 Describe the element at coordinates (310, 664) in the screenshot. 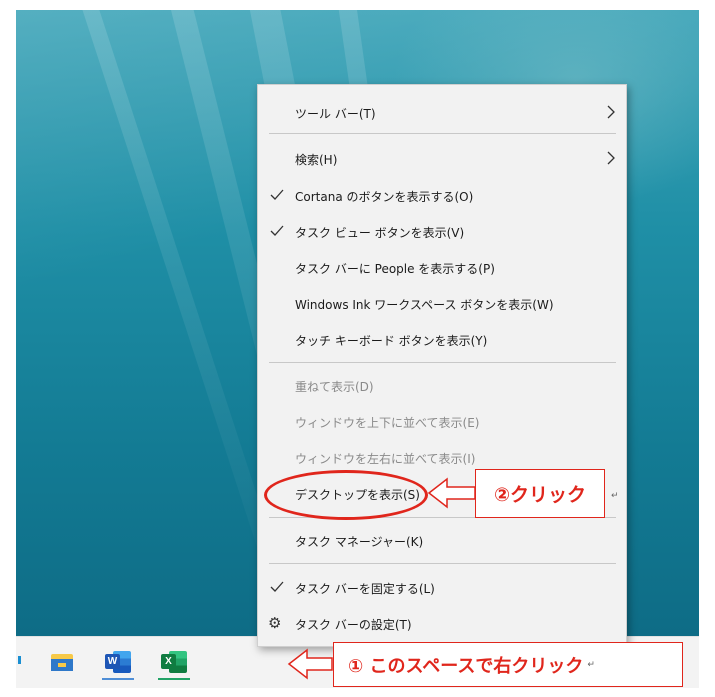

I see `arrow-to-taskbar` at that location.